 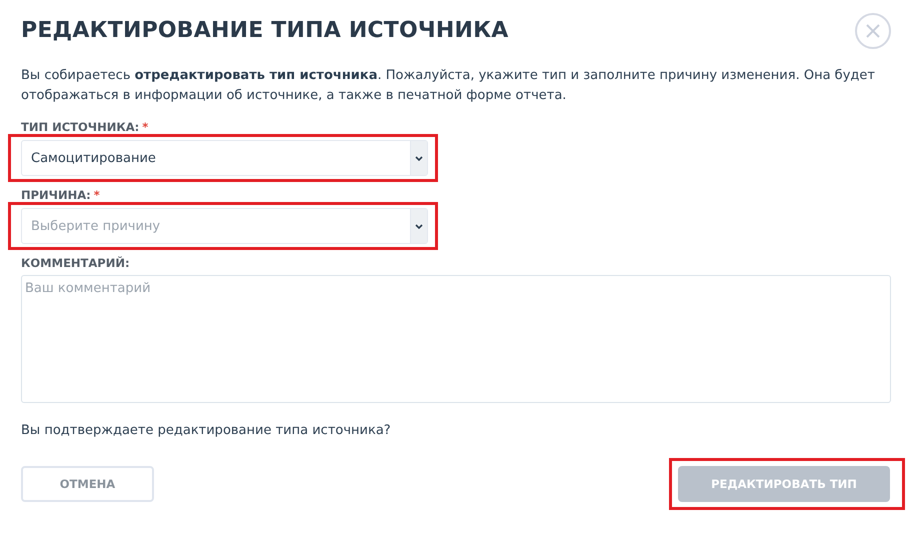 I want to click on cancel-button: ОТМЕНА, so click(x=87, y=484).